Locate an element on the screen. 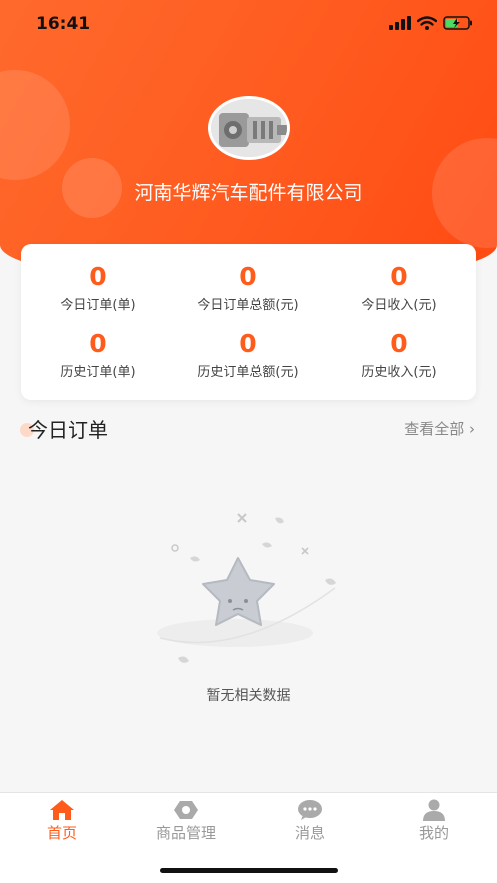  stat-history-amount: 0 历史订单总额(元) is located at coordinates (248, 355).